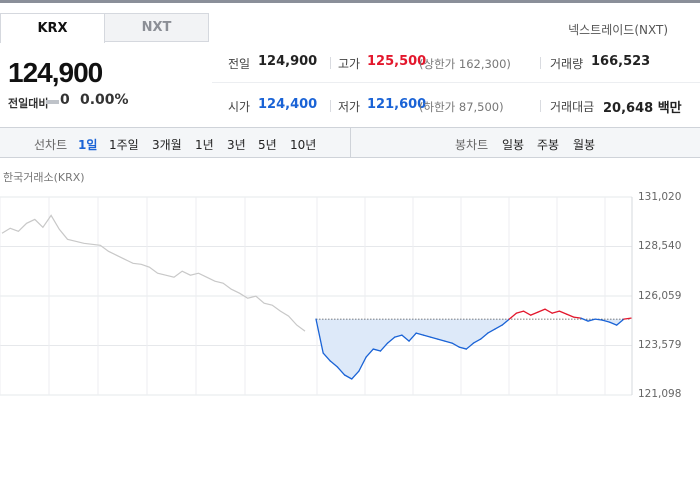  What do you see at coordinates (548, 144) in the screenshot?
I see `candle-weekly: 주봉` at bounding box center [548, 144].